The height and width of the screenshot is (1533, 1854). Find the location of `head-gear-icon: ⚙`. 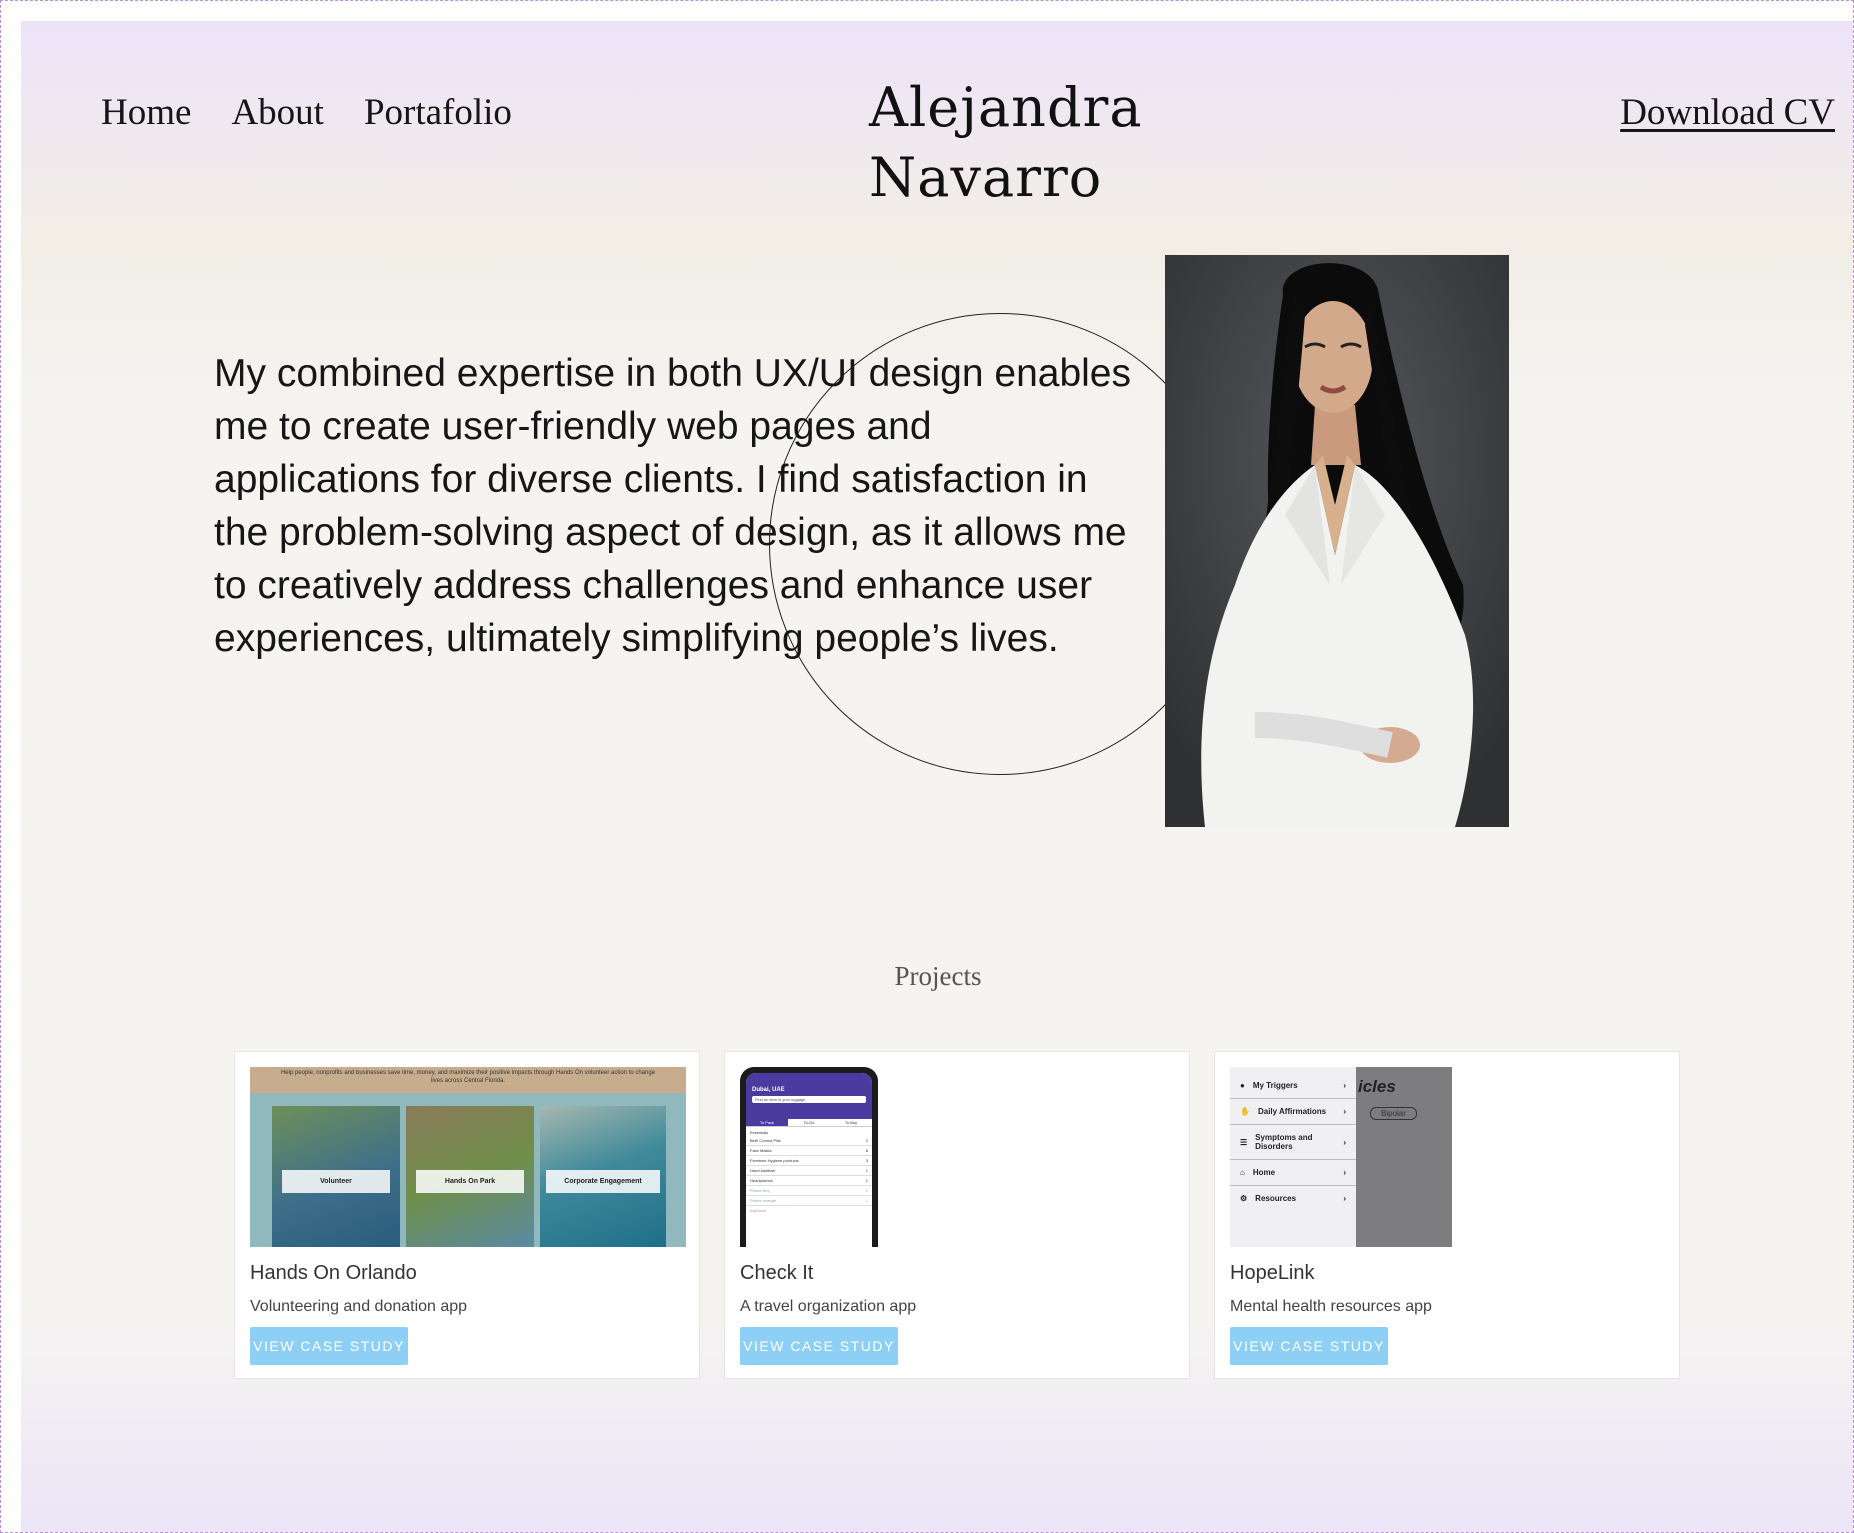

head-gear-icon: ⚙ is located at coordinates (1244, 1198).